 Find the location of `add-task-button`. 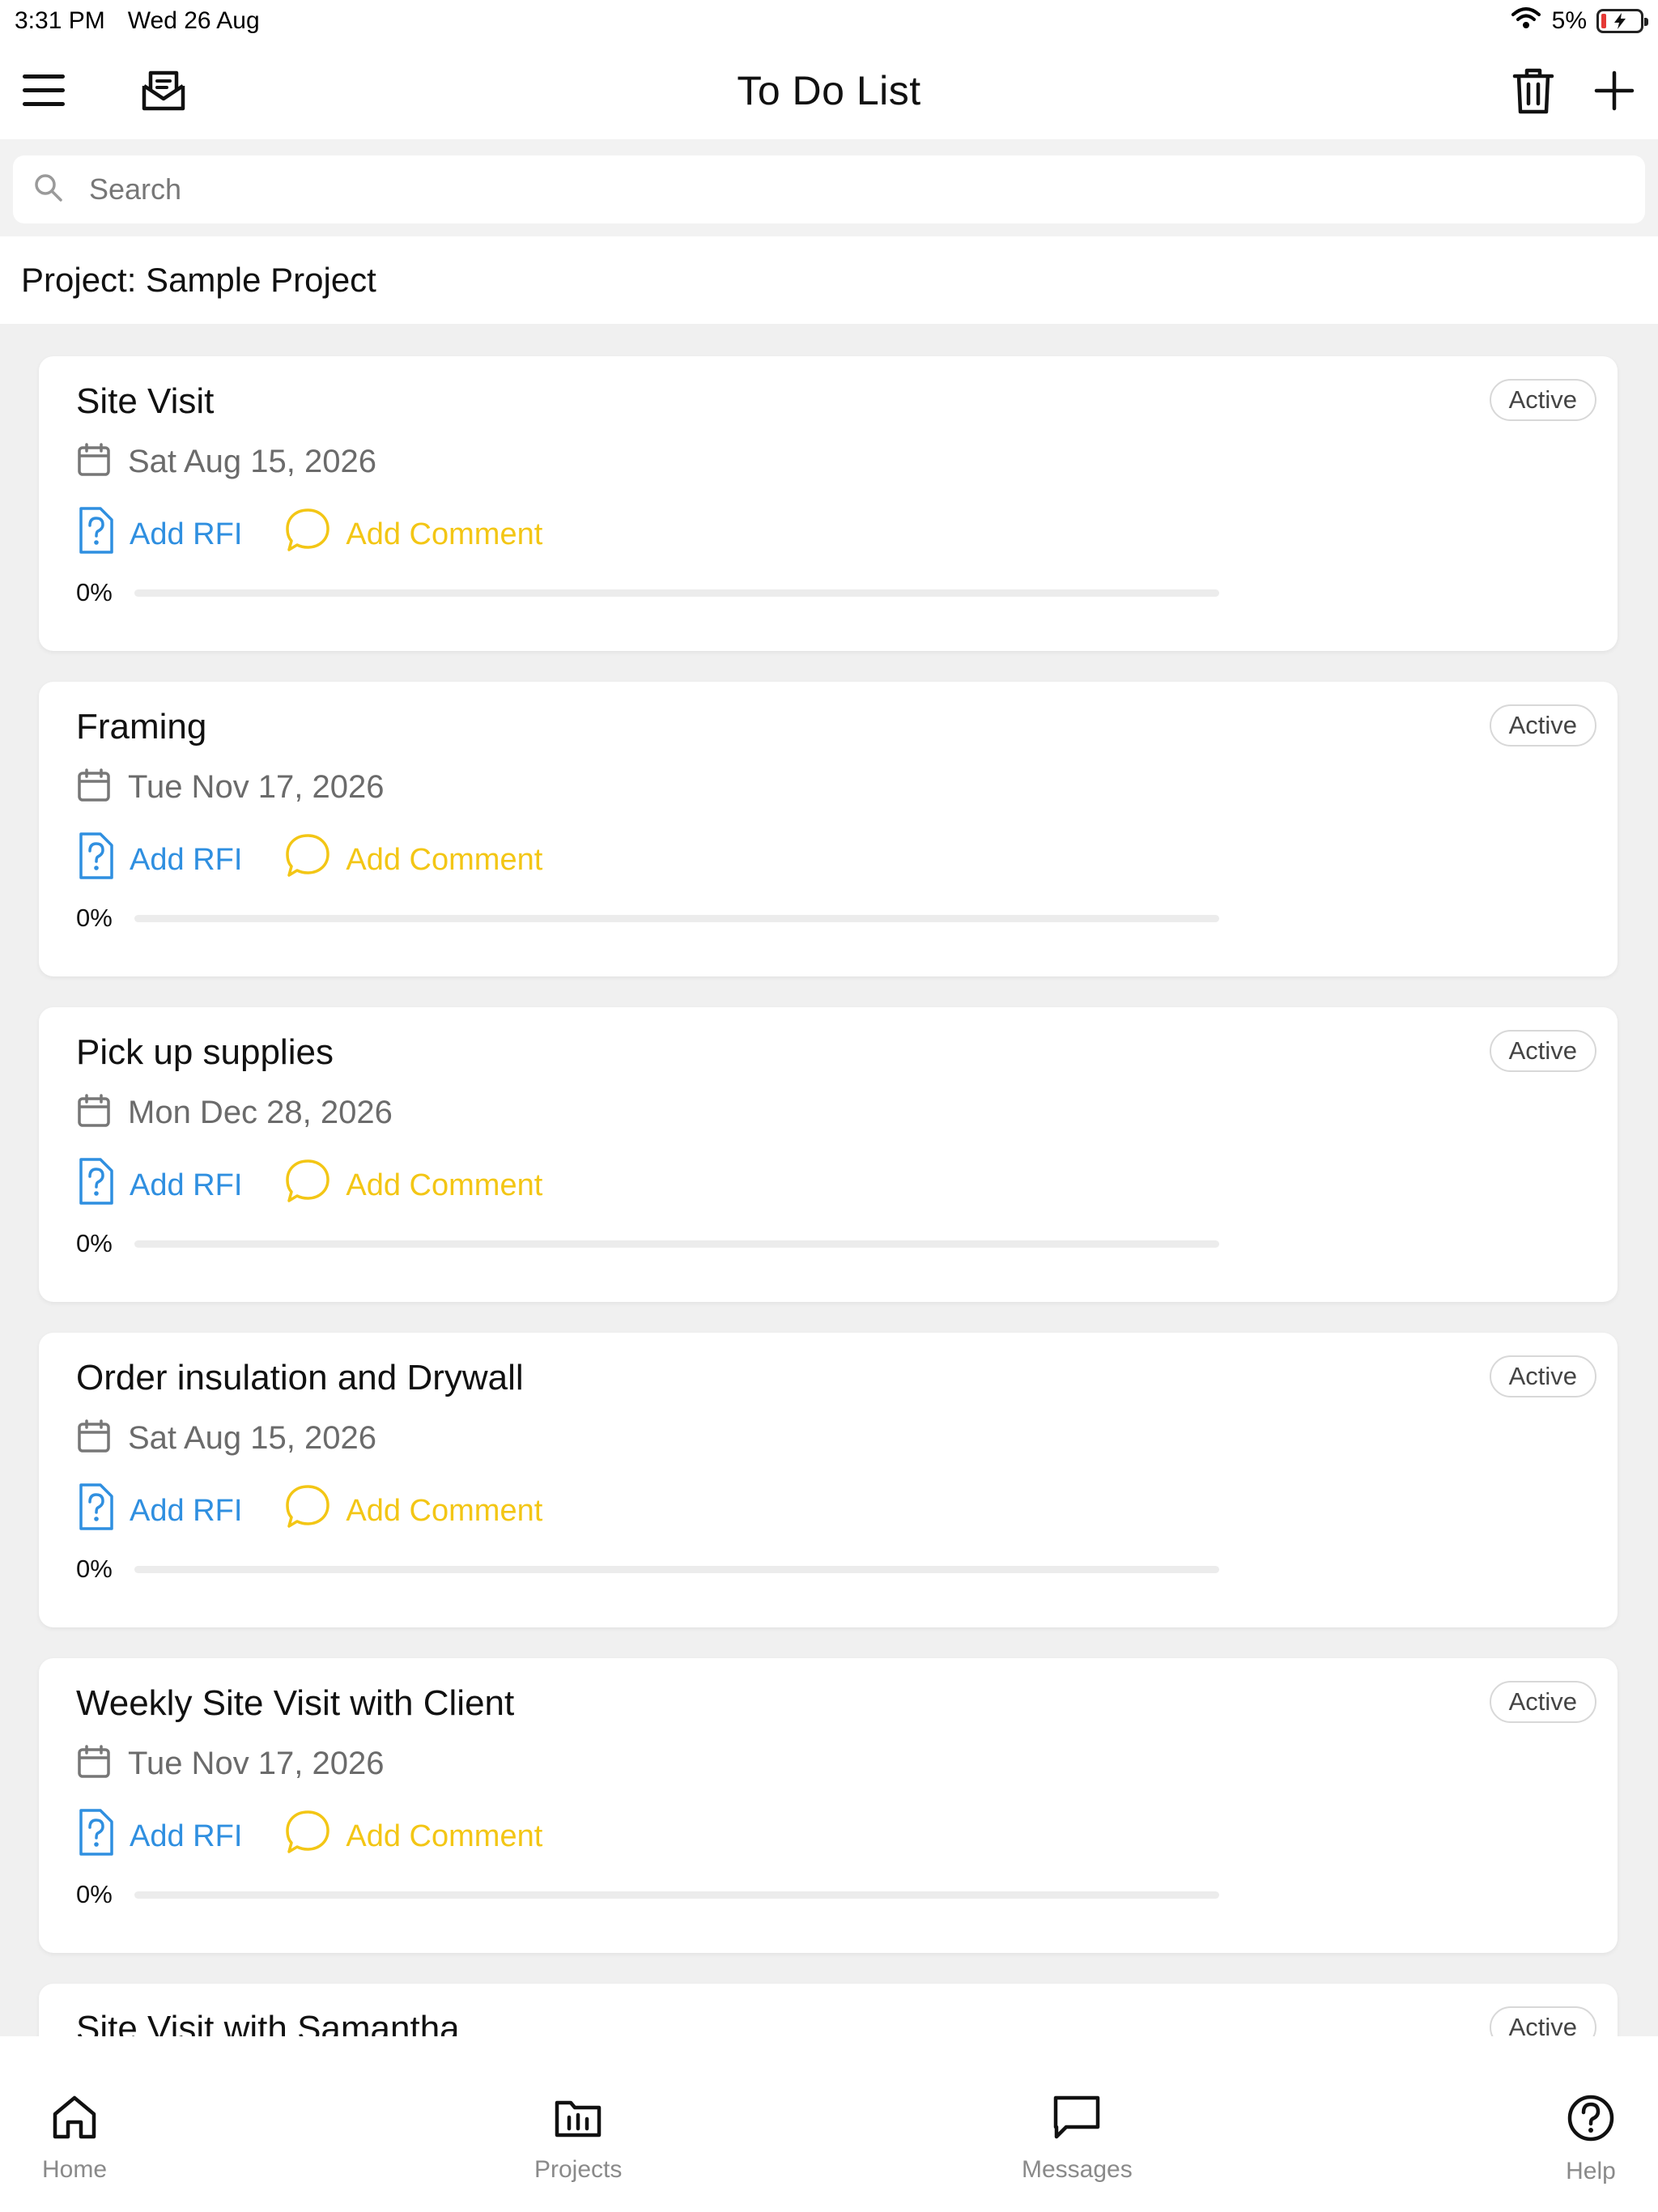

add-task-button is located at coordinates (1614, 92).